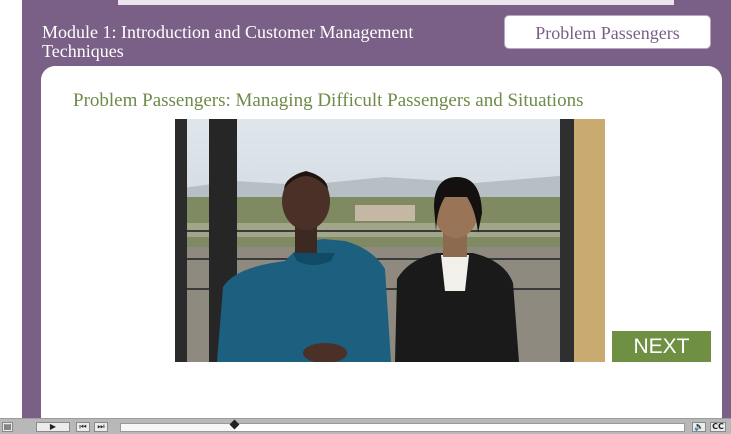 The width and height of the screenshot is (731, 434). What do you see at coordinates (7, 427) in the screenshot?
I see `menu-icon: ▤` at bounding box center [7, 427].